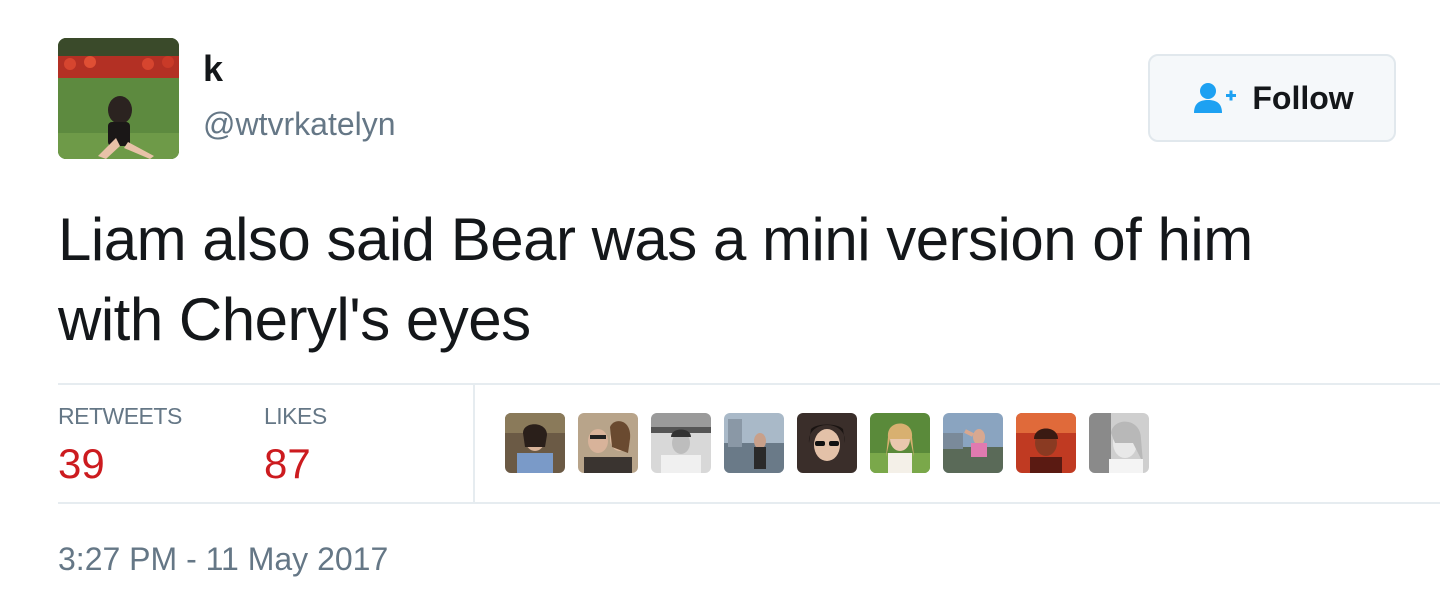  What do you see at coordinates (1303, 97) in the screenshot?
I see `follow-button-label: Follow` at bounding box center [1303, 97].